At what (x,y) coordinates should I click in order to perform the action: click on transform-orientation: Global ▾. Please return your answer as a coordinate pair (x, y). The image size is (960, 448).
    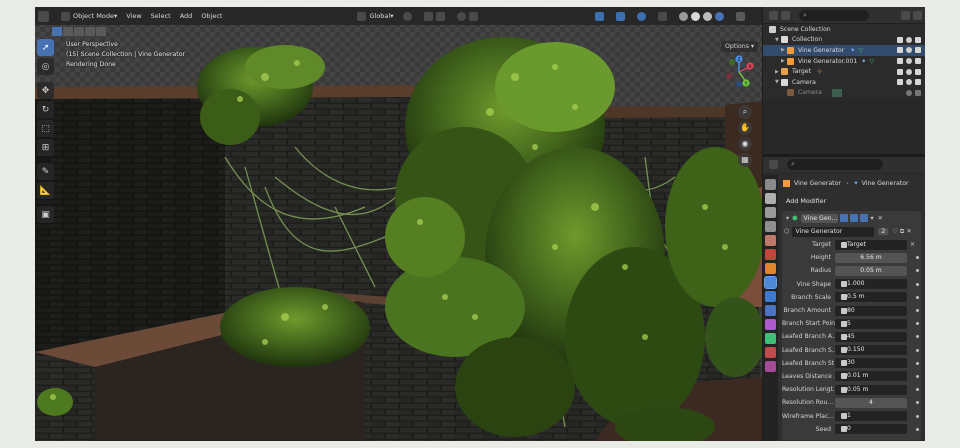
    Looking at the image, I should click on (375, 16).